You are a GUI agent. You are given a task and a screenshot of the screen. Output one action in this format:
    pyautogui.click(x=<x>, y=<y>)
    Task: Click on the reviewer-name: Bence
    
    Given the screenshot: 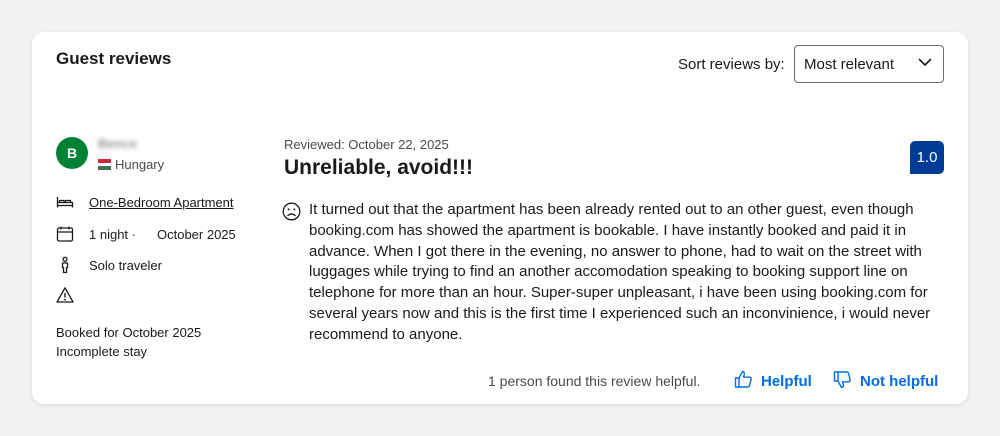 What is the action you would take?
    pyautogui.click(x=118, y=143)
    